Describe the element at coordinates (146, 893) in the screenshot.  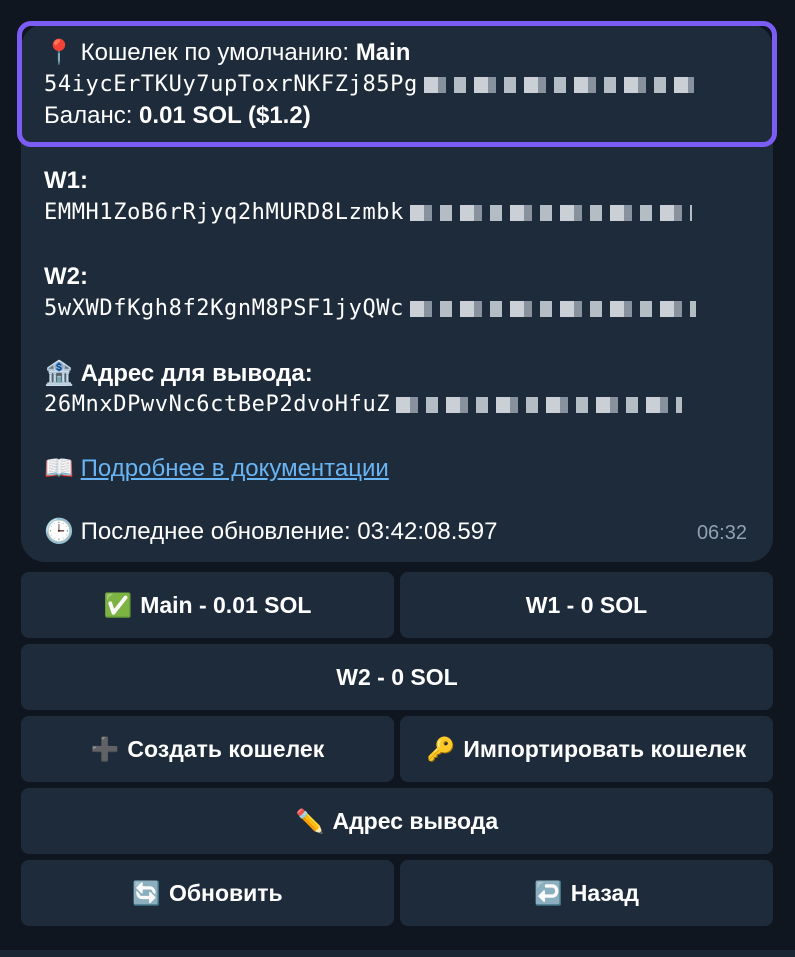
I see `refresh-icon: 🔄` at that location.